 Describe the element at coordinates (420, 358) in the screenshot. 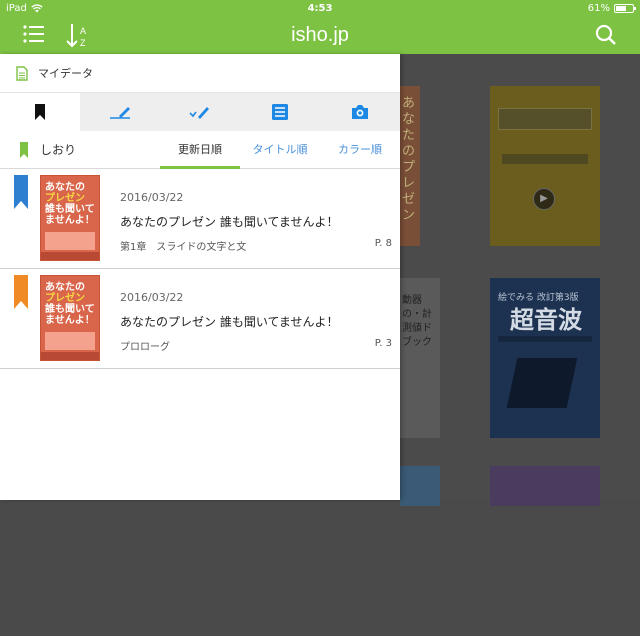

I see `book-cover: 動器の・計測値ドブック` at that location.